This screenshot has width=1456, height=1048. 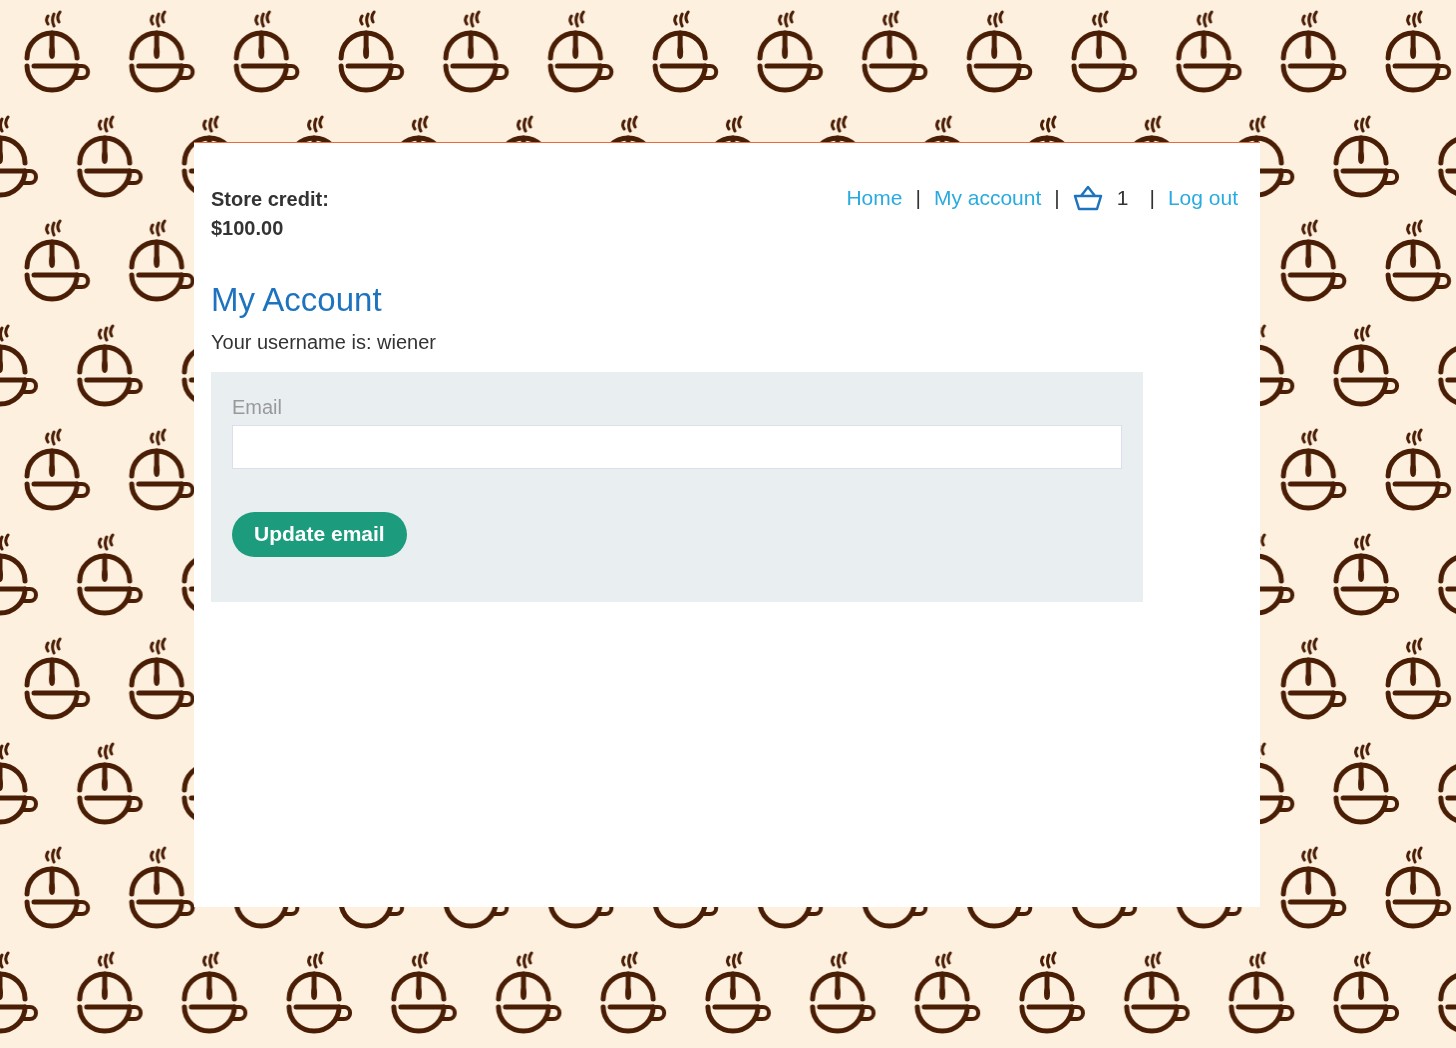 I want to click on cart-count: 1, so click(x=1122, y=198).